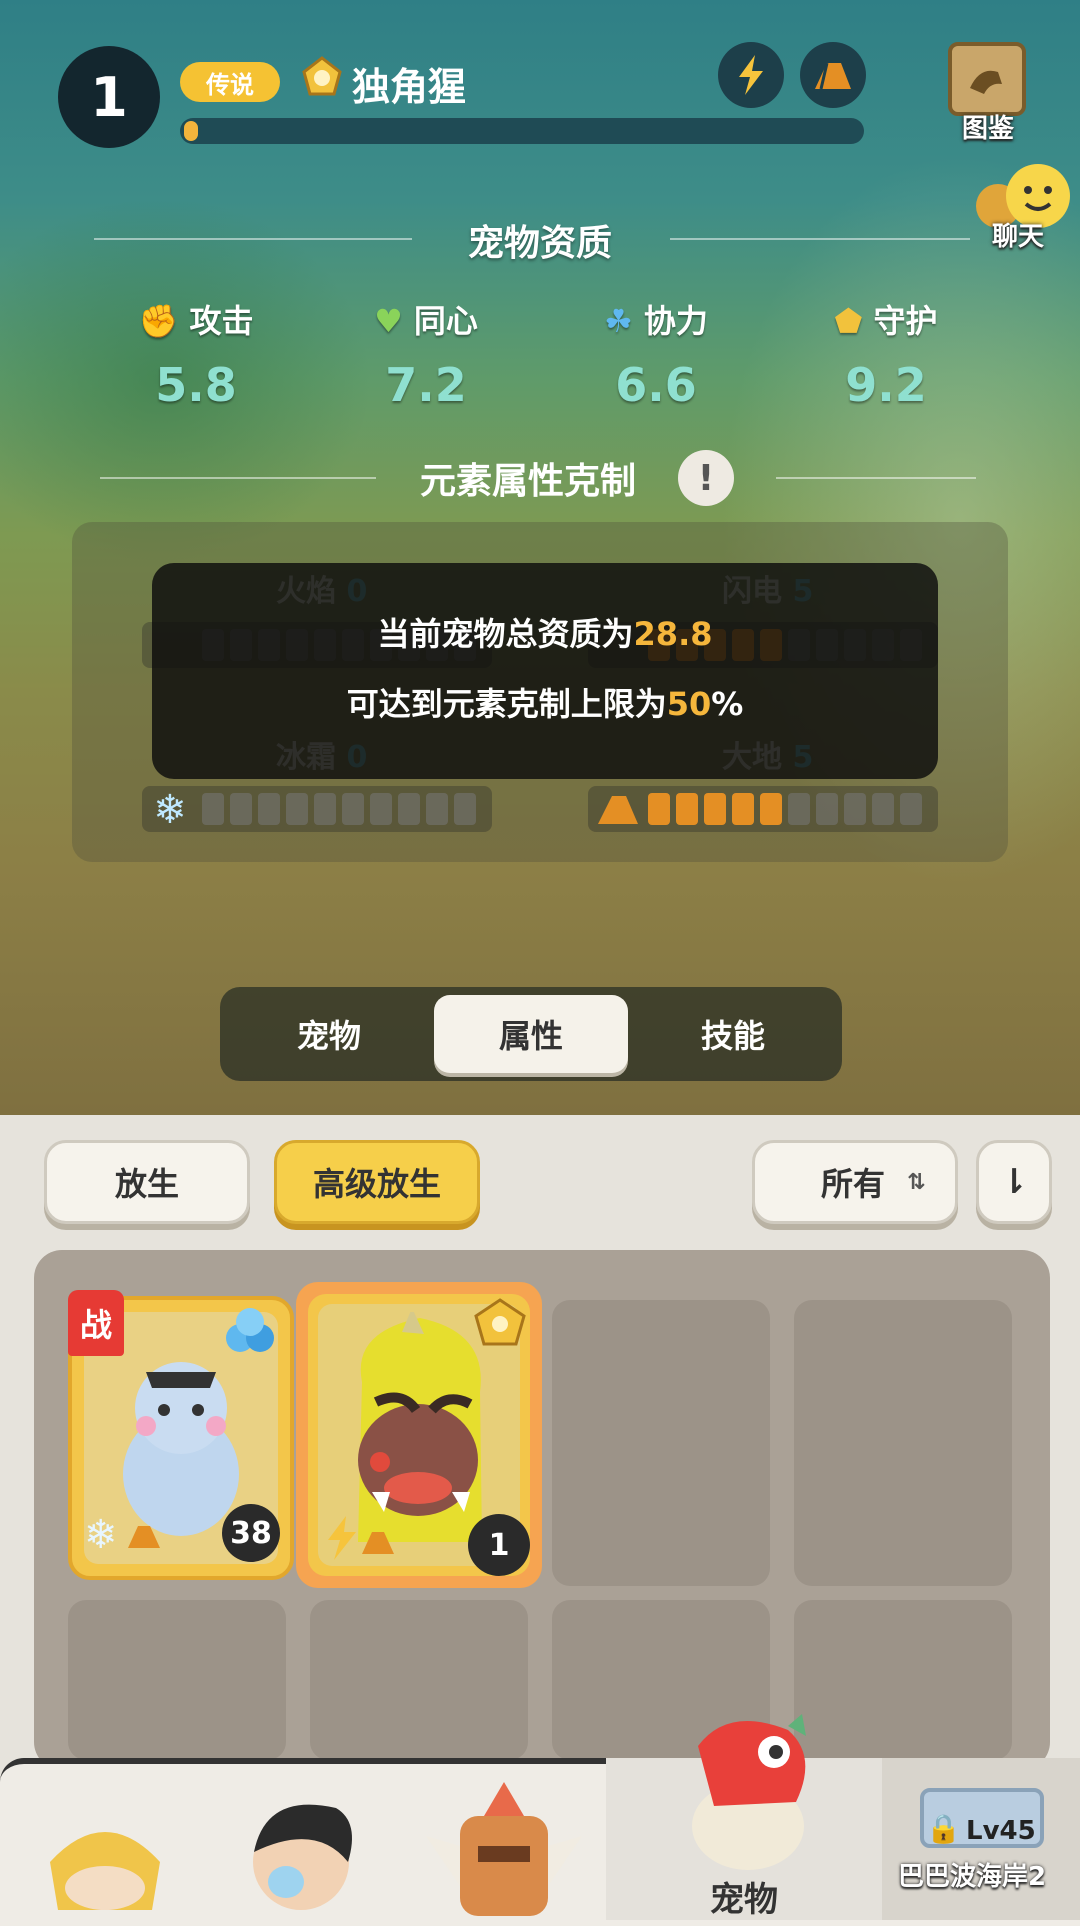 This screenshot has height=1926, width=1080. I want to click on stat-value: 9.2, so click(886, 385).